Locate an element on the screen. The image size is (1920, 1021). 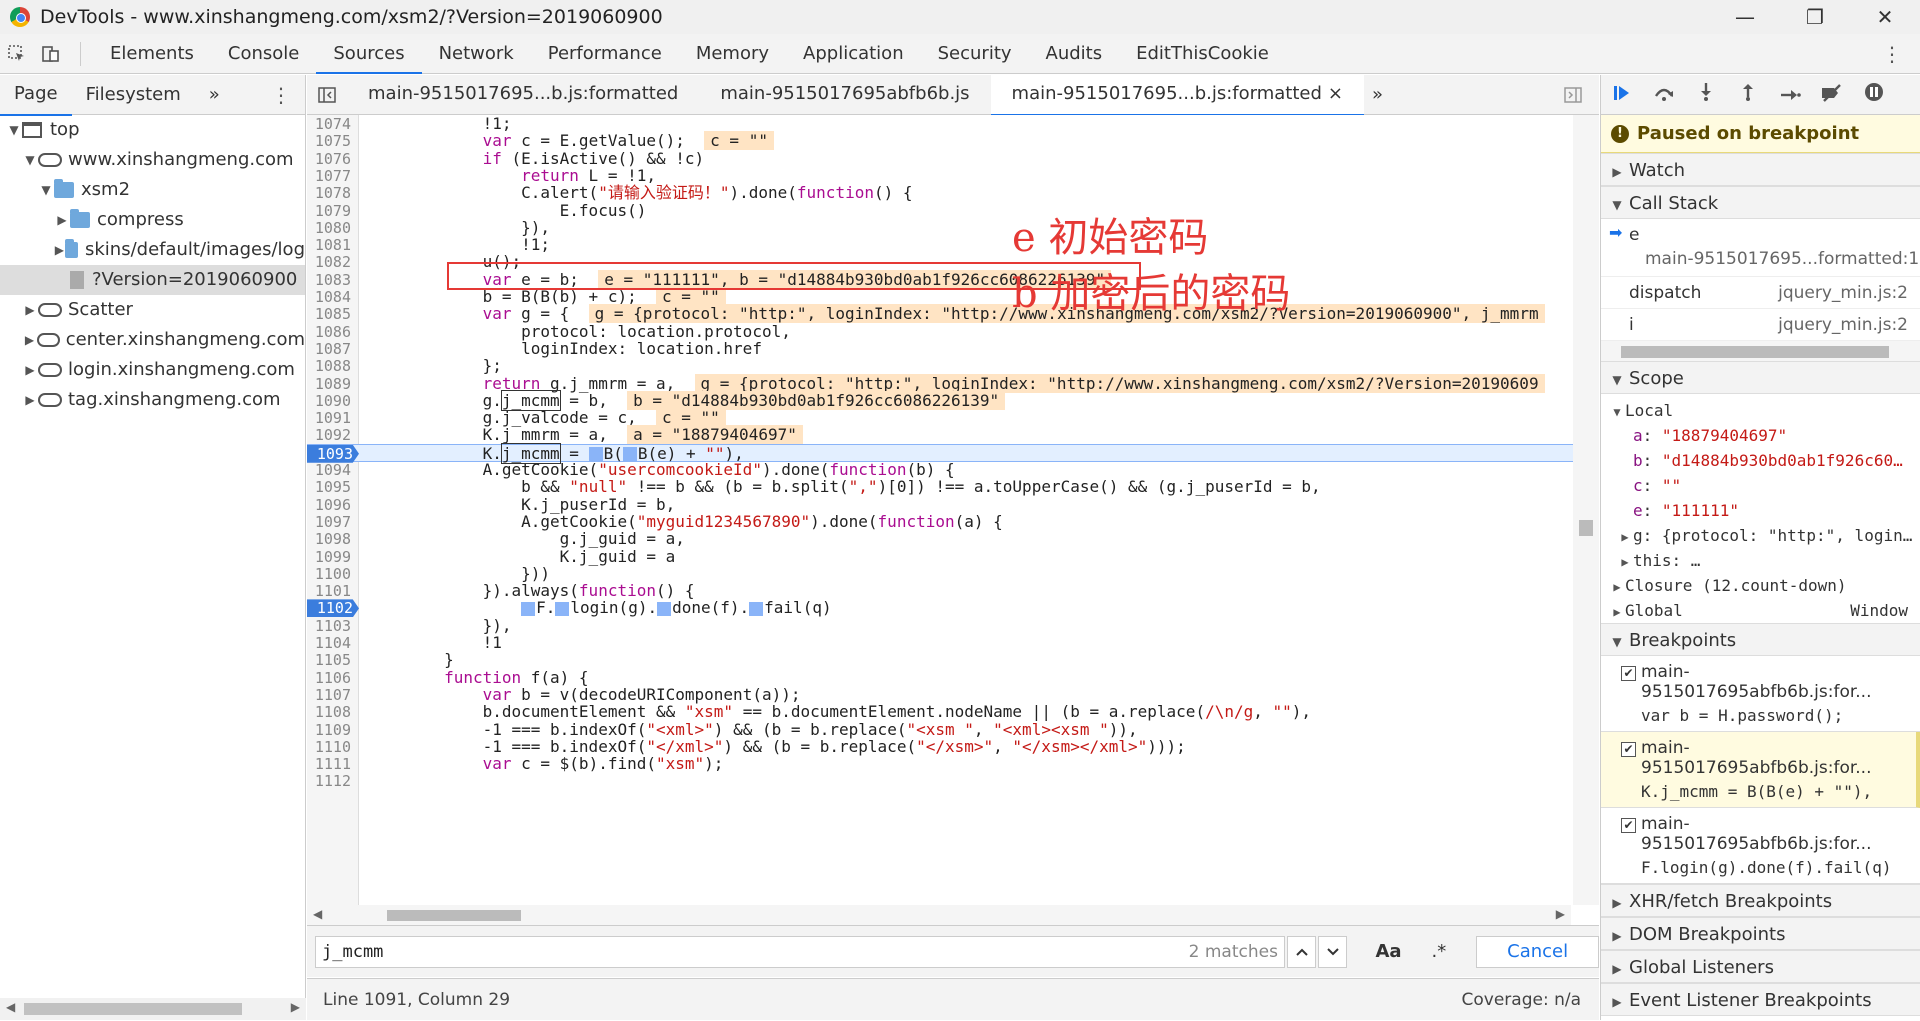
code-line: 1079 E.focus() is located at coordinates (953, 210).